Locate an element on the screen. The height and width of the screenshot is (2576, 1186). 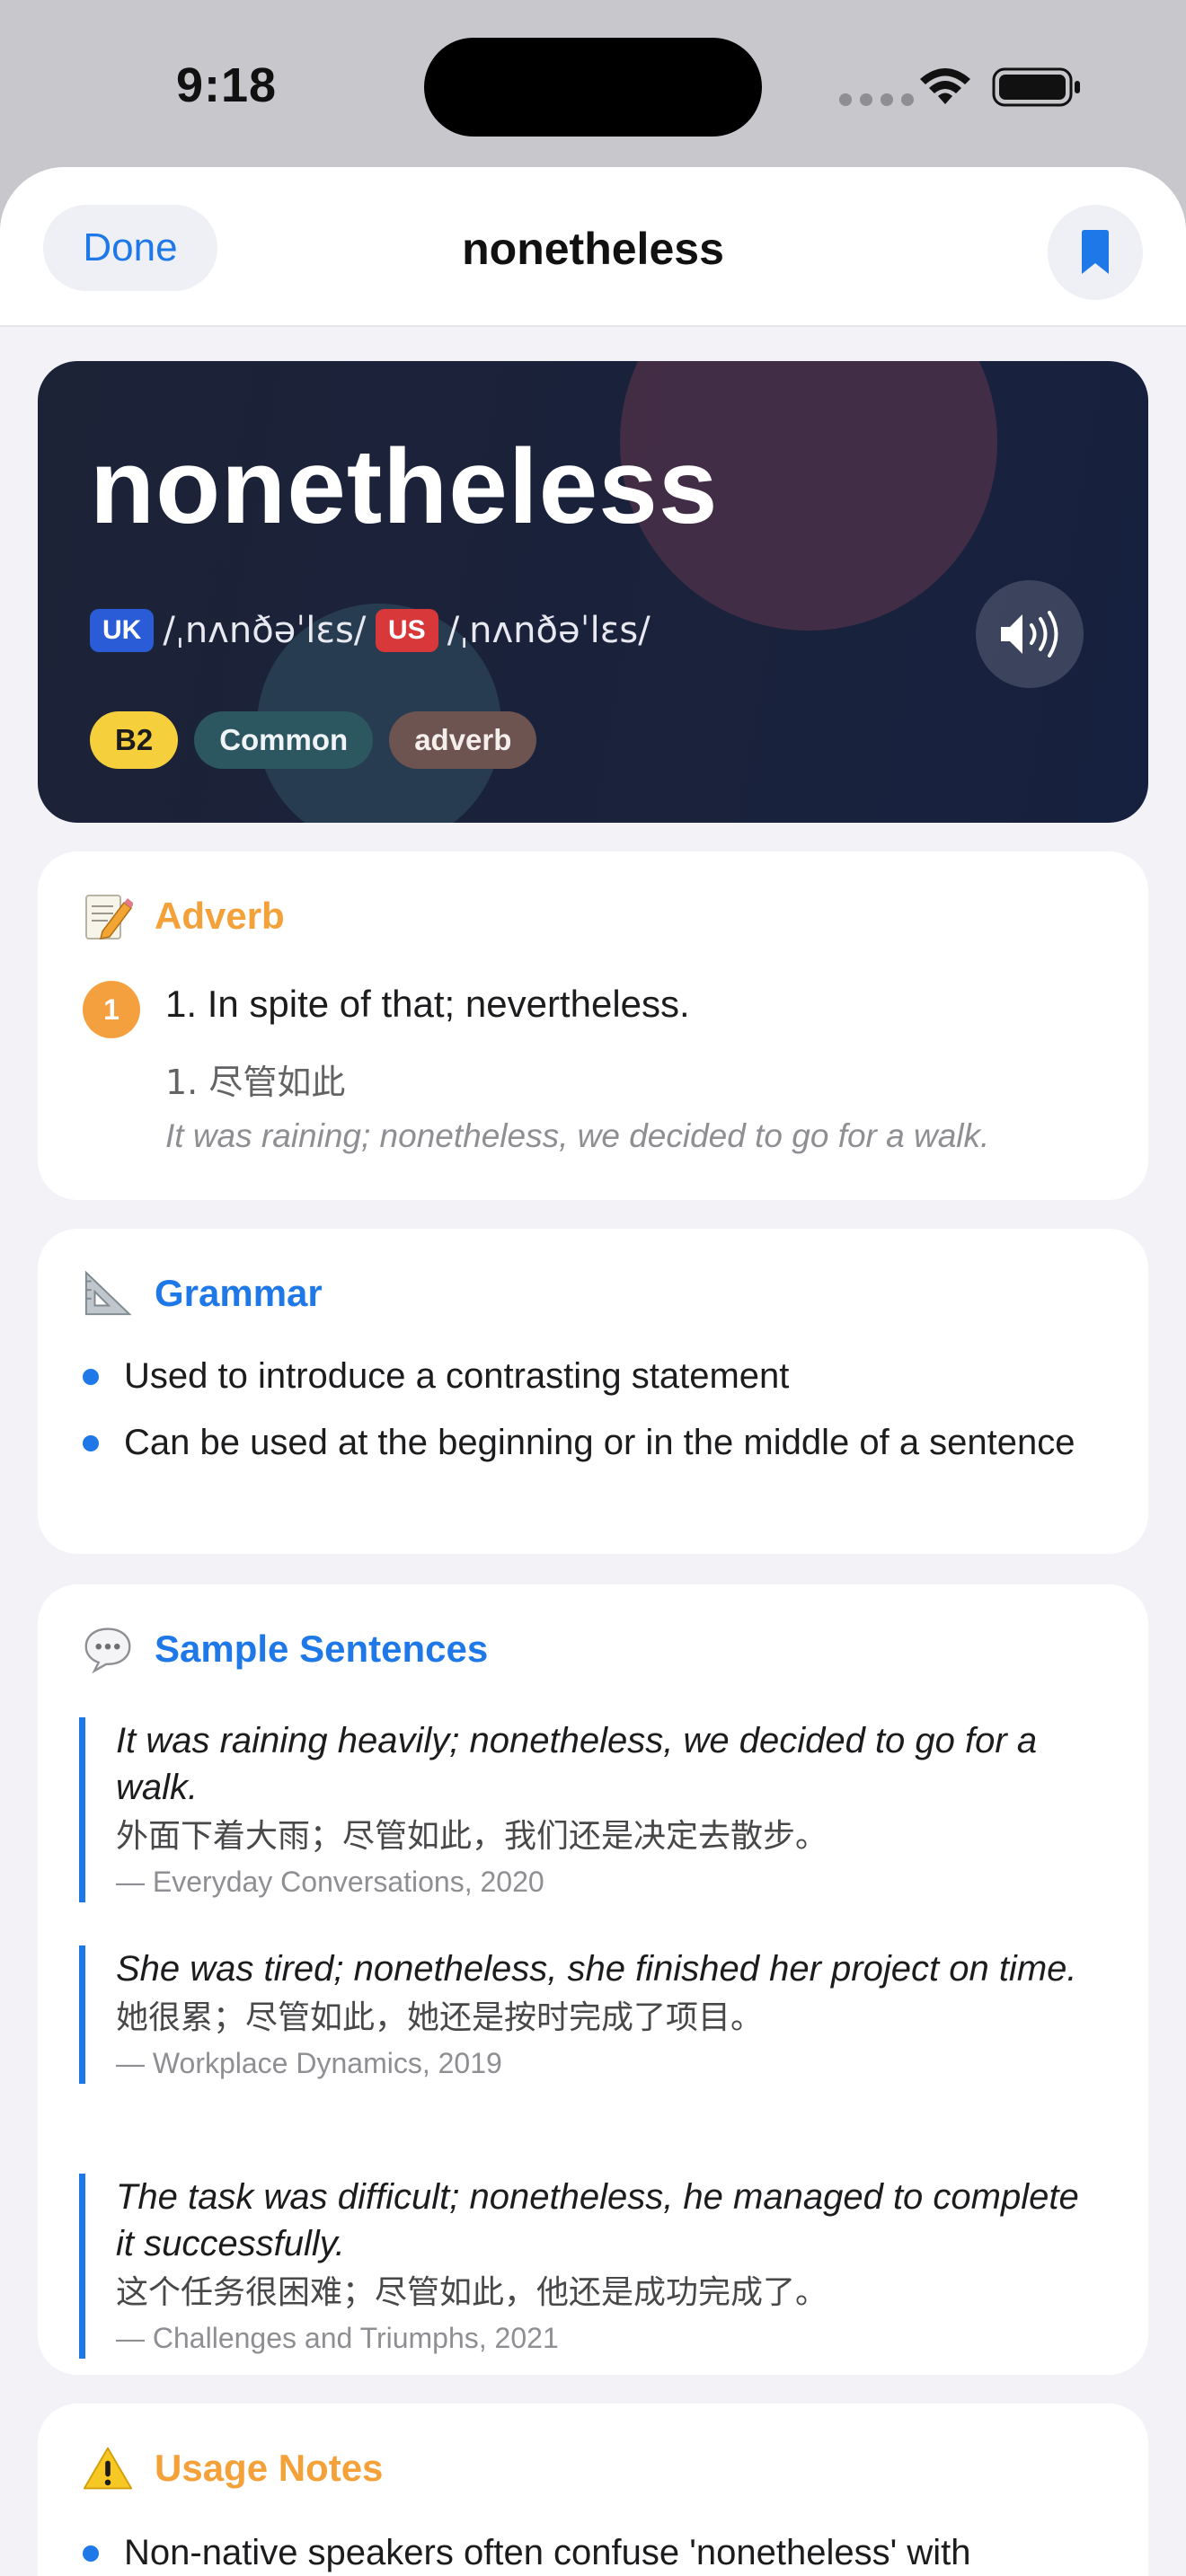
word-tags: B2 Common adverb is located at coordinates (313, 740).